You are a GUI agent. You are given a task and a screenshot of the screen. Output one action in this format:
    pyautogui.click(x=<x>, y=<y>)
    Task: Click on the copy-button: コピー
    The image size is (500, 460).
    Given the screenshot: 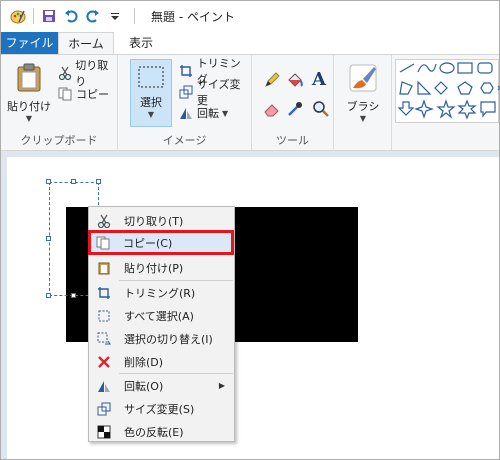 What is the action you would take?
    pyautogui.click(x=83, y=94)
    